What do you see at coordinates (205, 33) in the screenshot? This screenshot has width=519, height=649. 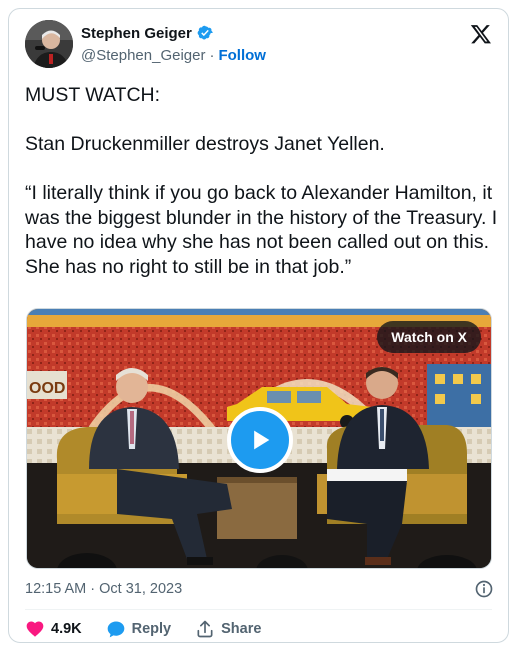 I see `verified-badge-icon` at bounding box center [205, 33].